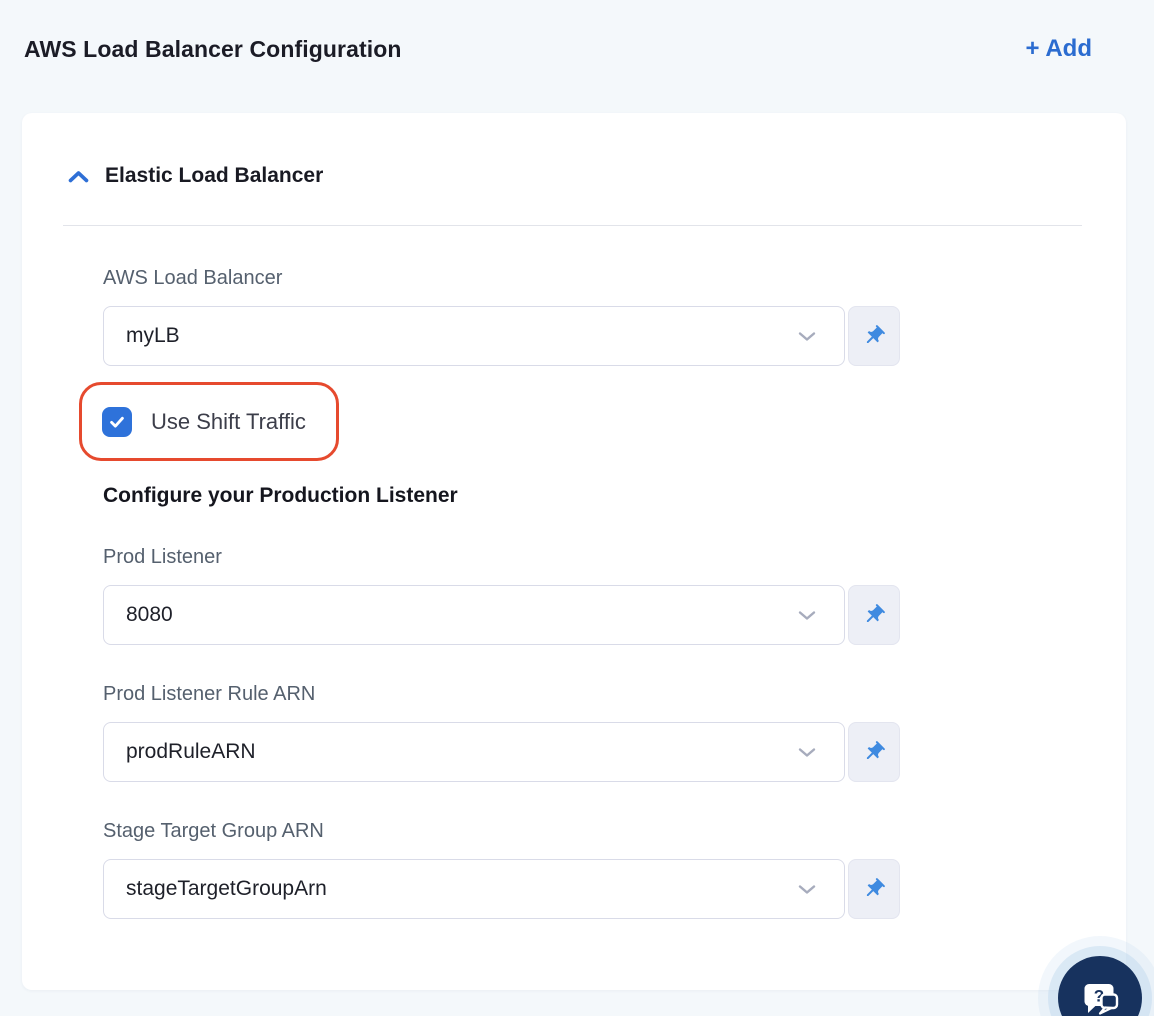  I want to click on select-value: myLB, so click(153, 335).